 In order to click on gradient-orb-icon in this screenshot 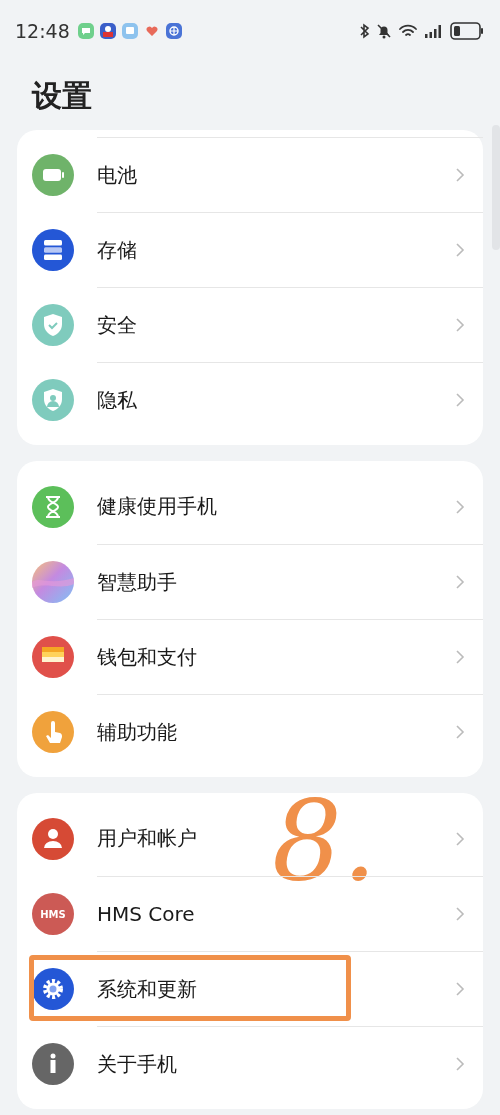, I will do `click(53, 581)`.